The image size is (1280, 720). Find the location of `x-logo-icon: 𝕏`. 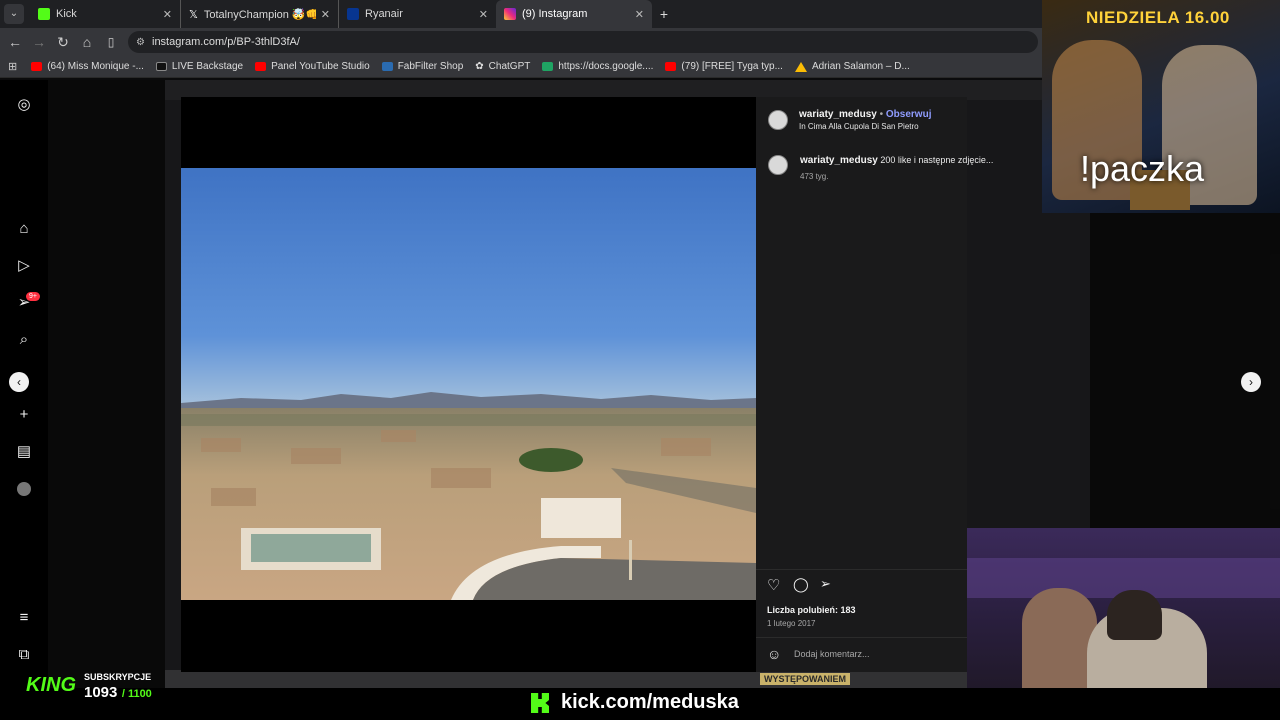

x-logo-icon: 𝕏 is located at coordinates (193, 14).